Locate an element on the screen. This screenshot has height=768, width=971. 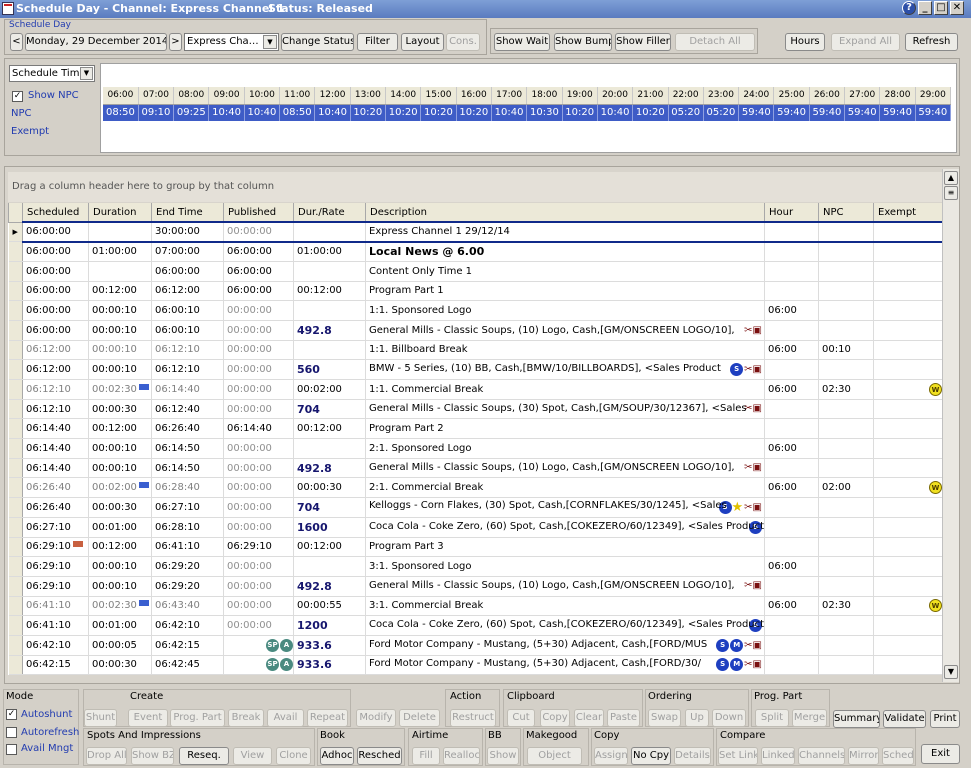
assign-button: Assign is located at coordinates (611, 756).